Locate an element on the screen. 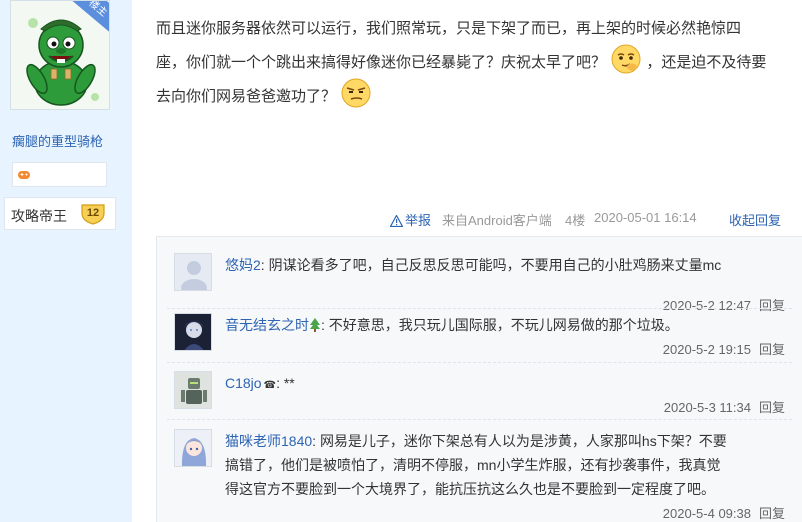  post-line-1: 而且迷你服务器依然可以运行，我们照常玩，只是下架了而已，再上架的时候必然艳惊四 is located at coordinates (449, 28).